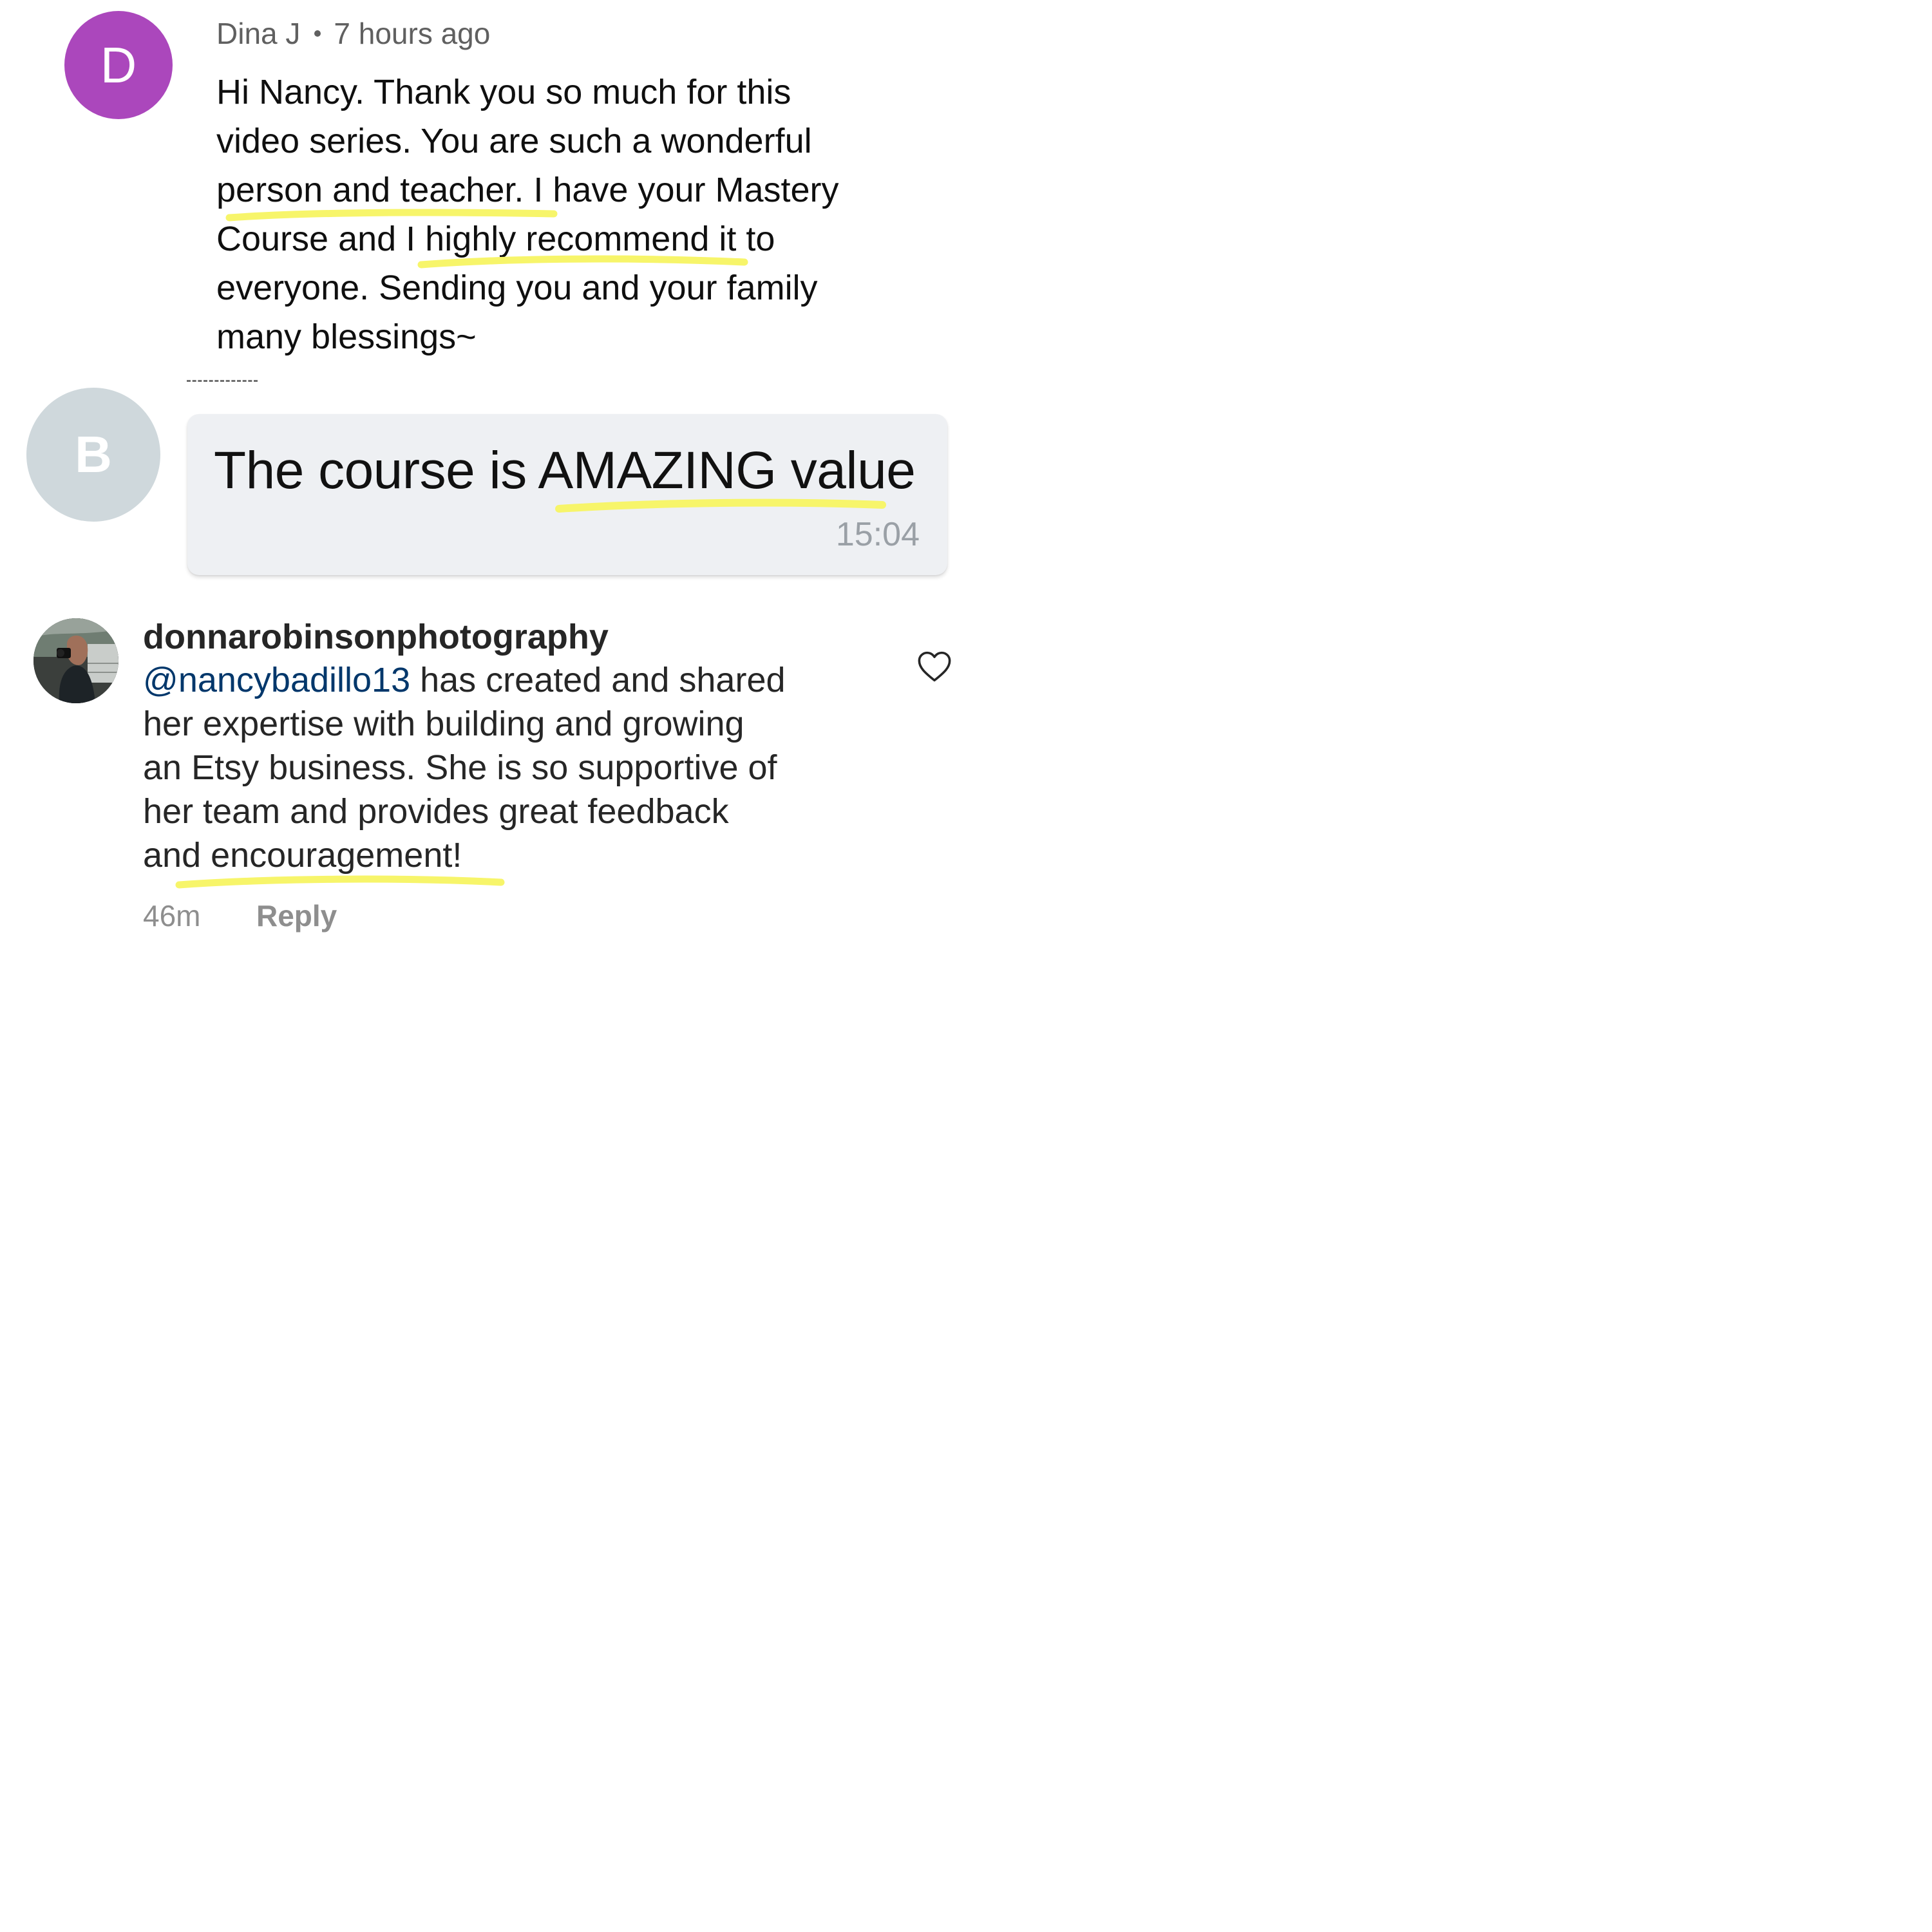  Describe the element at coordinates (436, 812) in the screenshot. I see `comment-line: her team and provides great feedback` at that location.